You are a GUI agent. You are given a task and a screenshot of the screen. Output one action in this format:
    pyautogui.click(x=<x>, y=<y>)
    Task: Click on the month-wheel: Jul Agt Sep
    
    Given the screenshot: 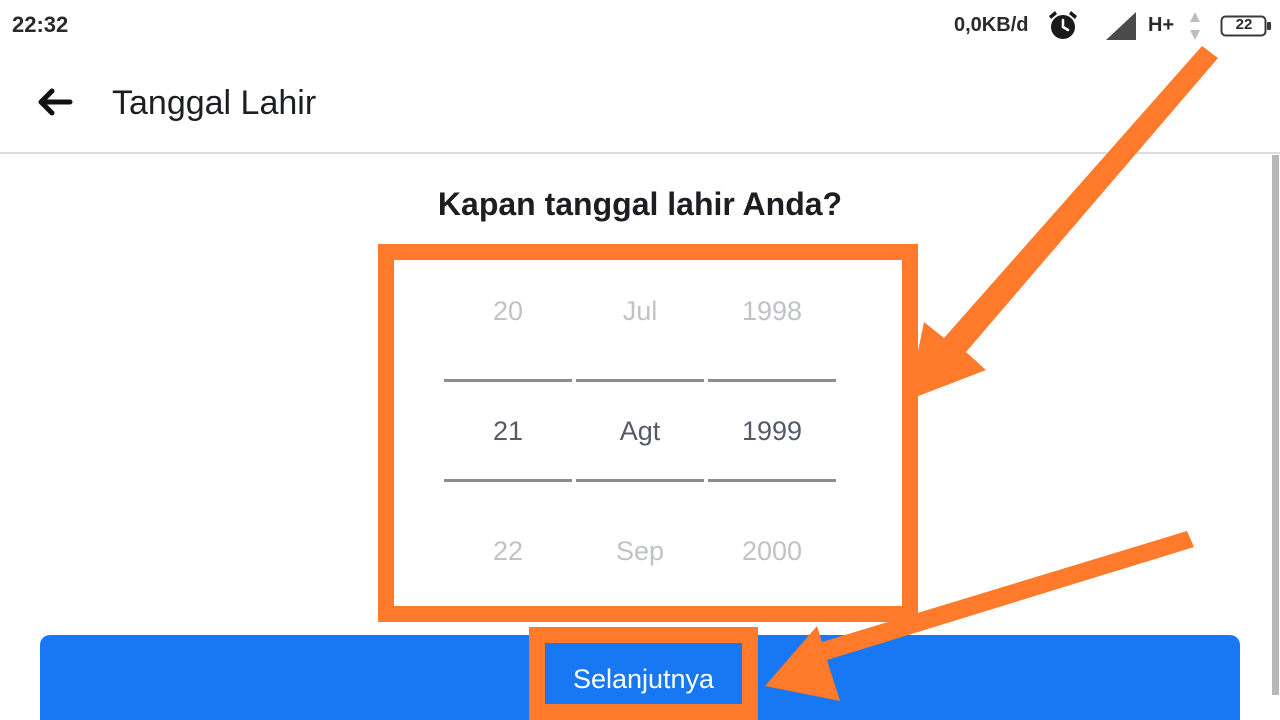 What is the action you would take?
    pyautogui.click(x=640, y=425)
    